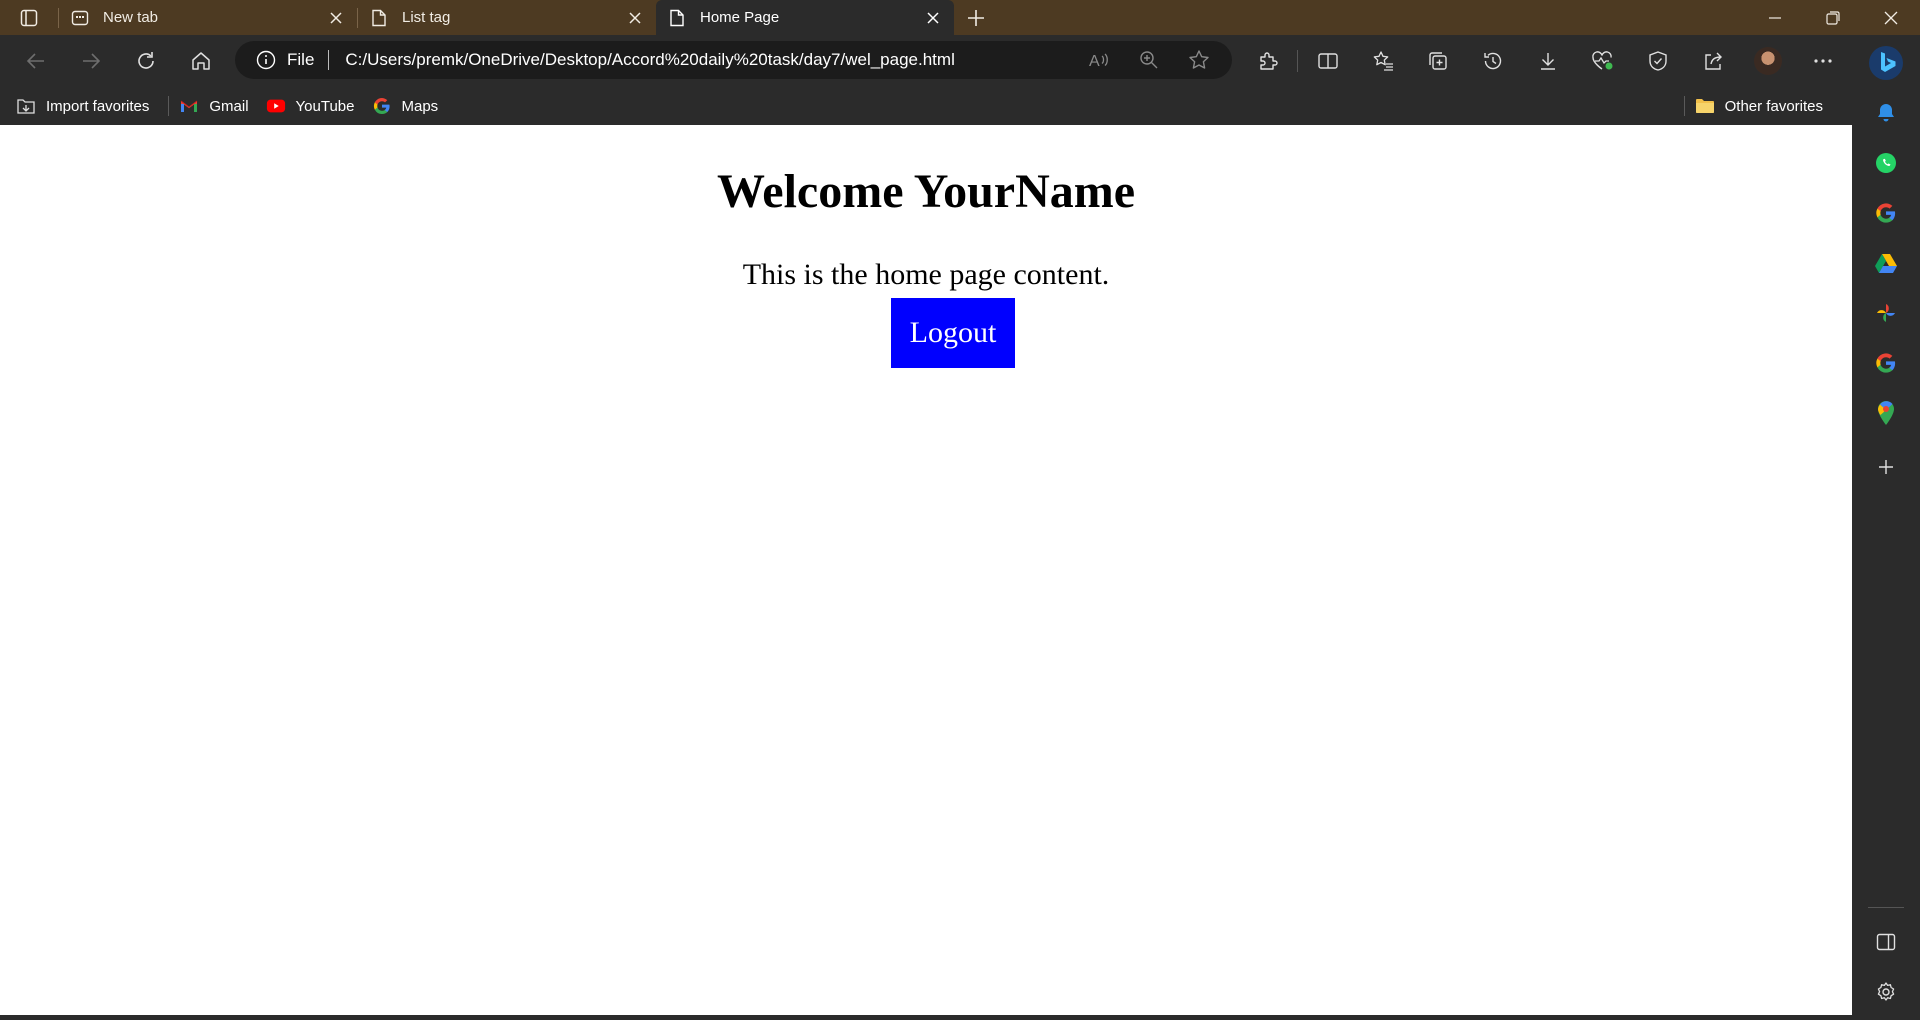 This screenshot has height=1020, width=1920. I want to click on add-sidebar-app-button, so click(1886, 467).